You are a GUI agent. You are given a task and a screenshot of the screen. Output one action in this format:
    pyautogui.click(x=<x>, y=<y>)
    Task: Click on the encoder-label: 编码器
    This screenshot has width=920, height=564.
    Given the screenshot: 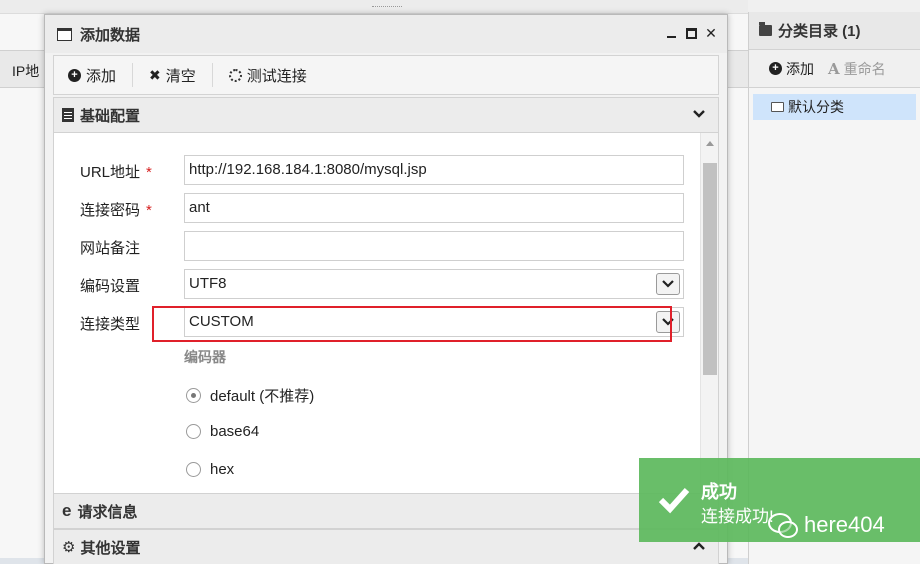 What is the action you would take?
    pyautogui.click(x=205, y=357)
    